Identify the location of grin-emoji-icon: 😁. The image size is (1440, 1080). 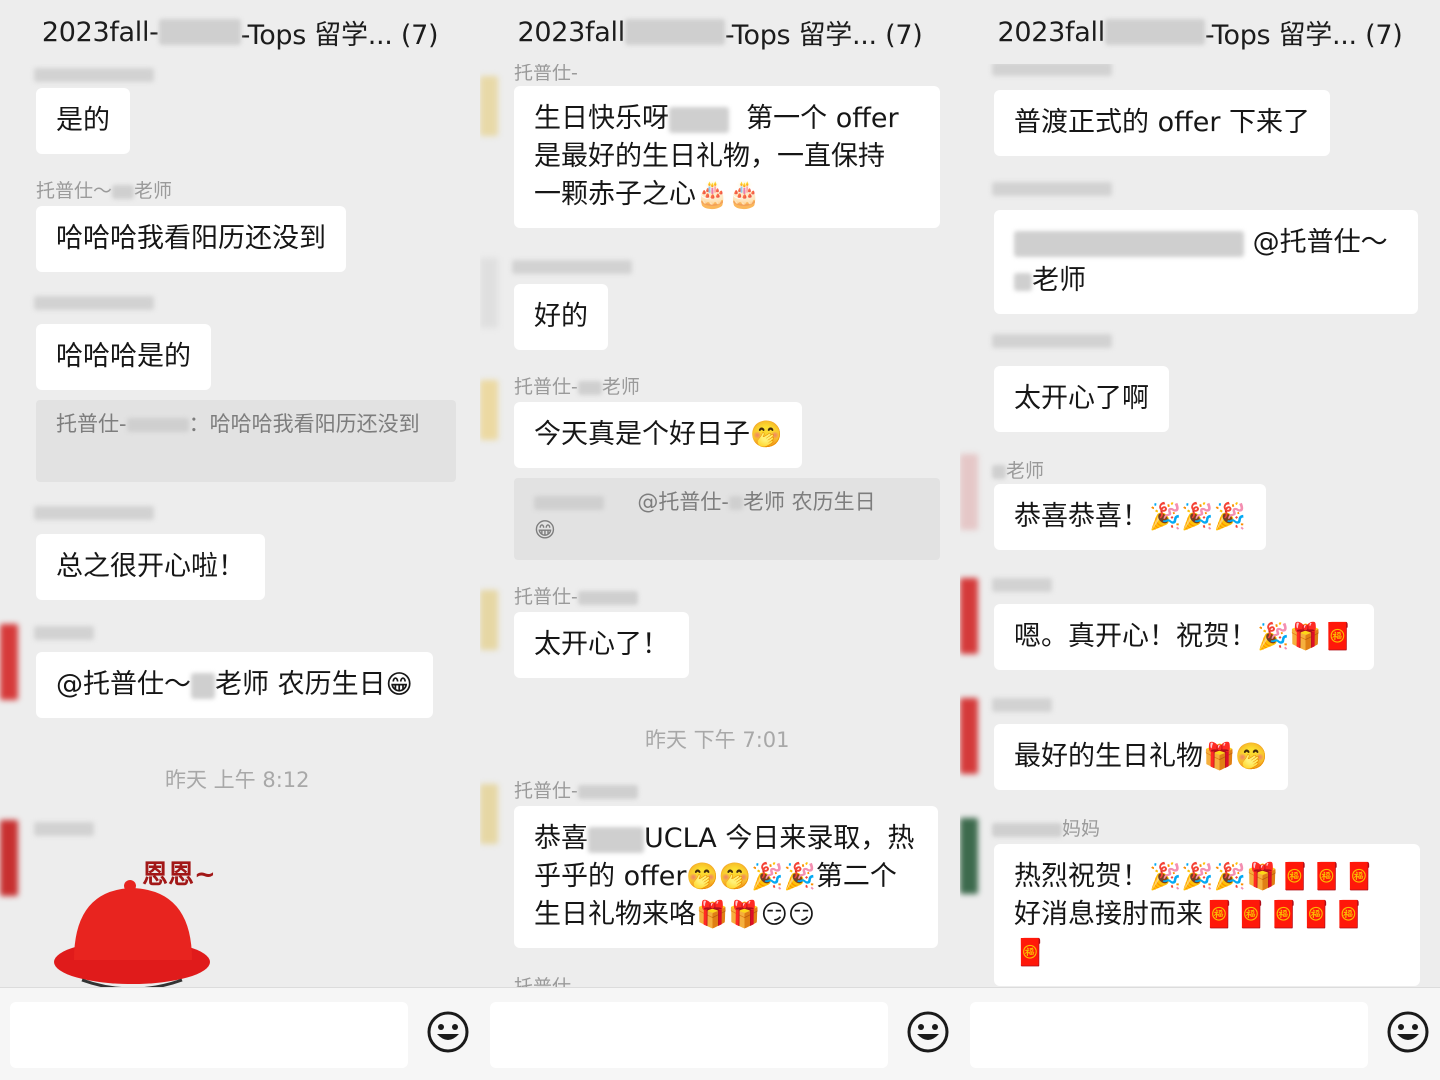
(399, 685).